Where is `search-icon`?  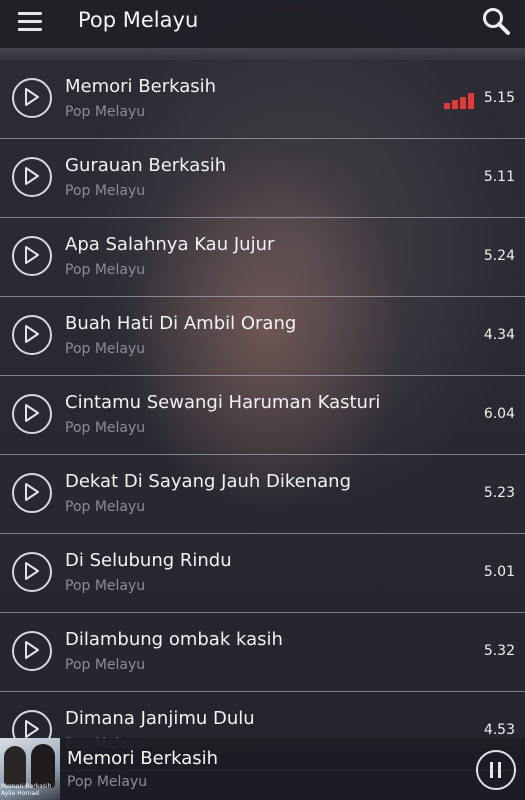 search-icon is located at coordinates (496, 21).